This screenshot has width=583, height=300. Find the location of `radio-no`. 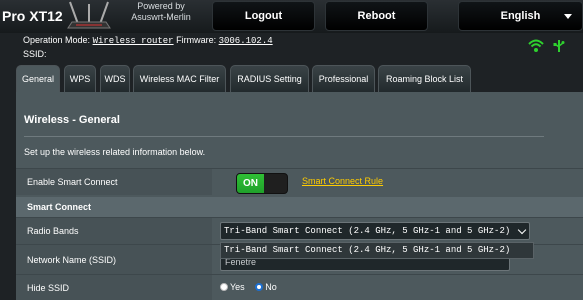

radio-no is located at coordinates (259, 287).